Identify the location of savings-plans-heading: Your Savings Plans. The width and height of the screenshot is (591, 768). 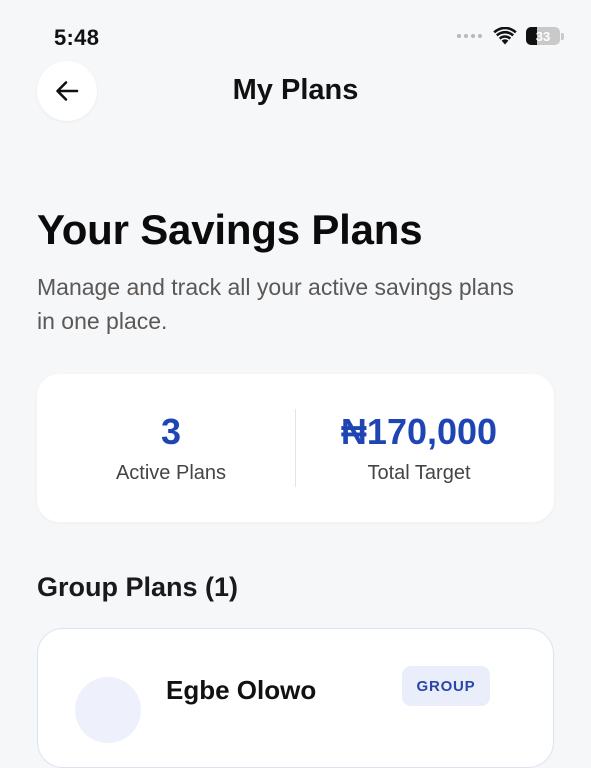
(230, 229).